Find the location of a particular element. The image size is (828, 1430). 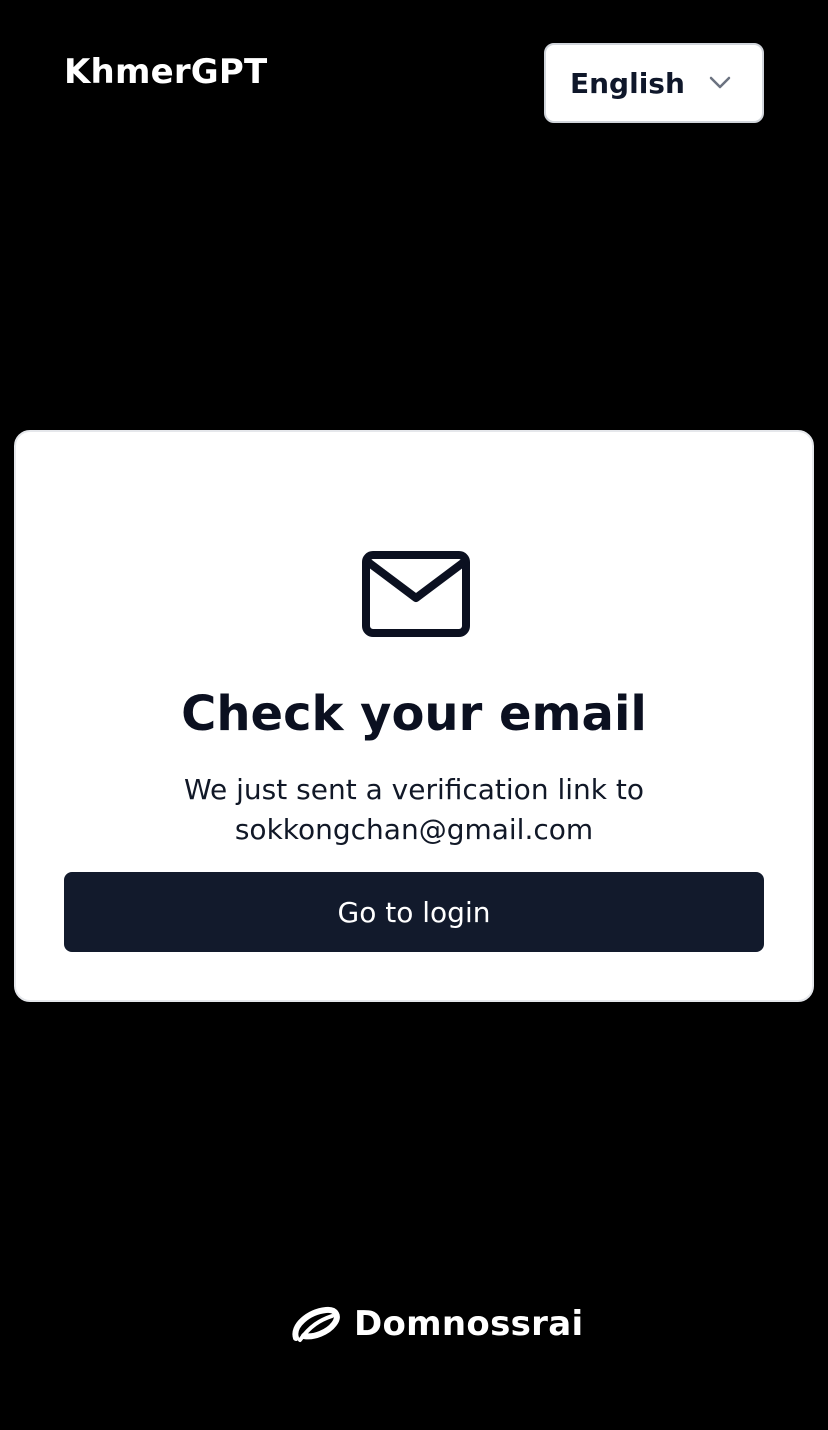

domnossrai-logo-icon is located at coordinates (315, 1324).